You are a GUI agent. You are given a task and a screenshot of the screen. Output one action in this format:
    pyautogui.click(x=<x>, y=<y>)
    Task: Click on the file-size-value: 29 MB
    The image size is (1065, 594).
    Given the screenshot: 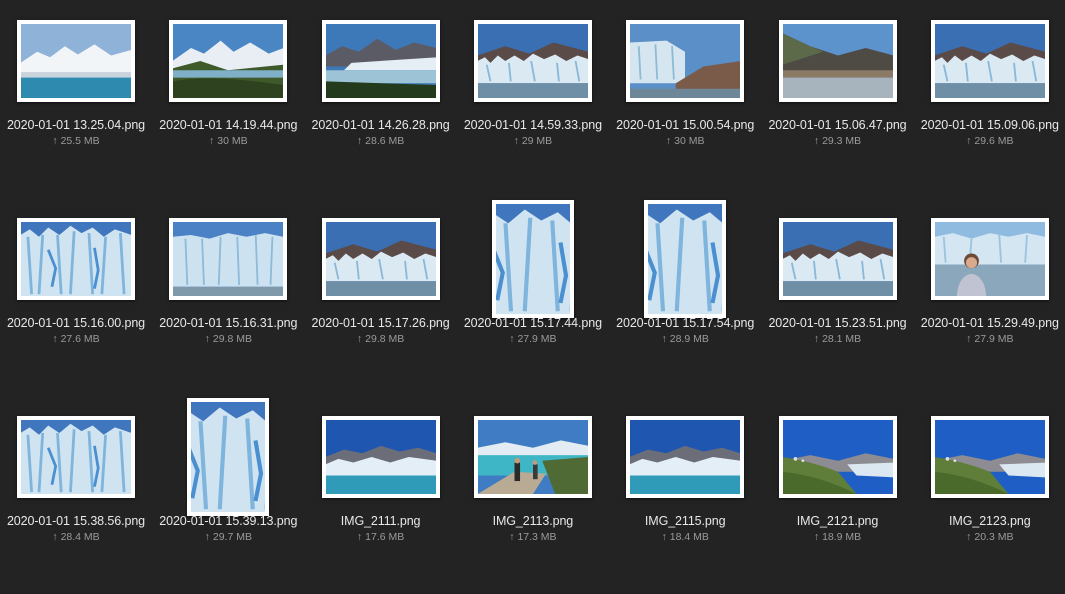 What is the action you would take?
    pyautogui.click(x=537, y=141)
    